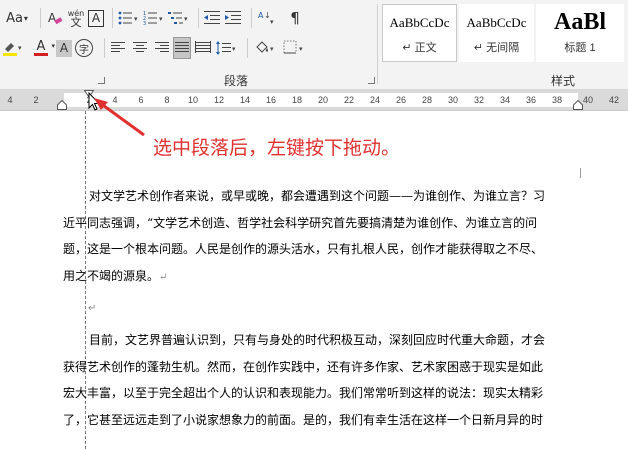  I want to click on change-case-button: Aa ▾, so click(17, 18).